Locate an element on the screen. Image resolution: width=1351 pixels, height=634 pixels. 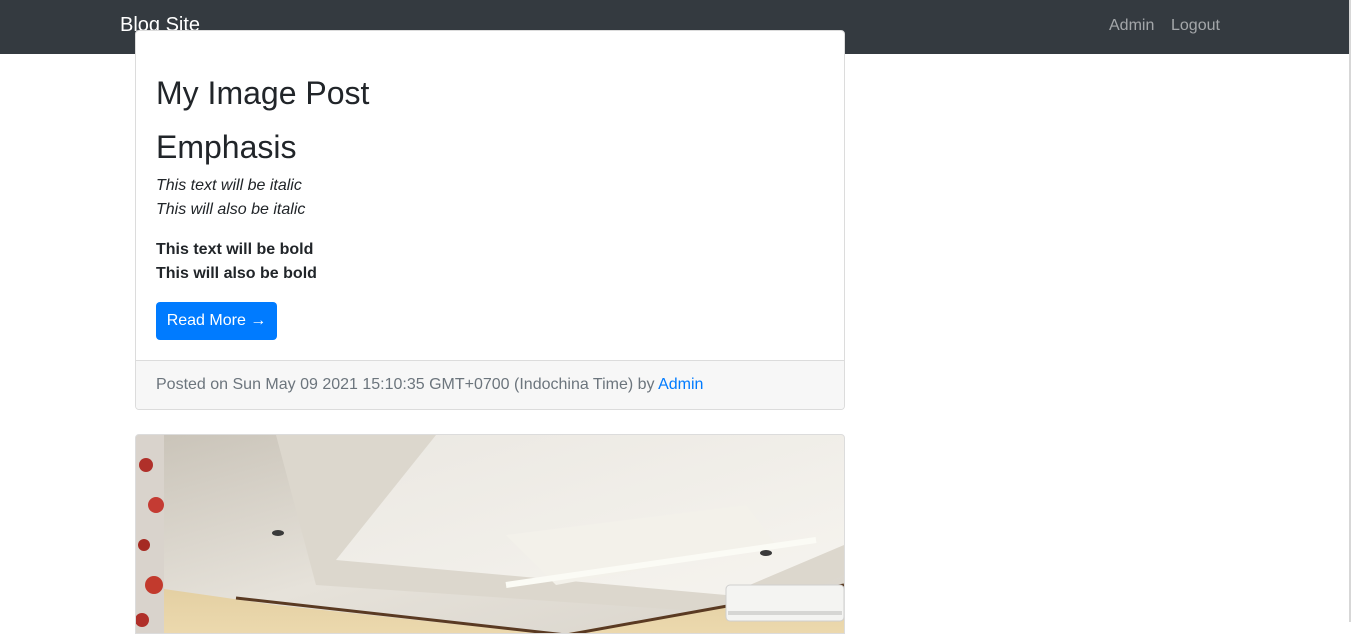
nav-link-admin: Admin is located at coordinates (1131, 26).